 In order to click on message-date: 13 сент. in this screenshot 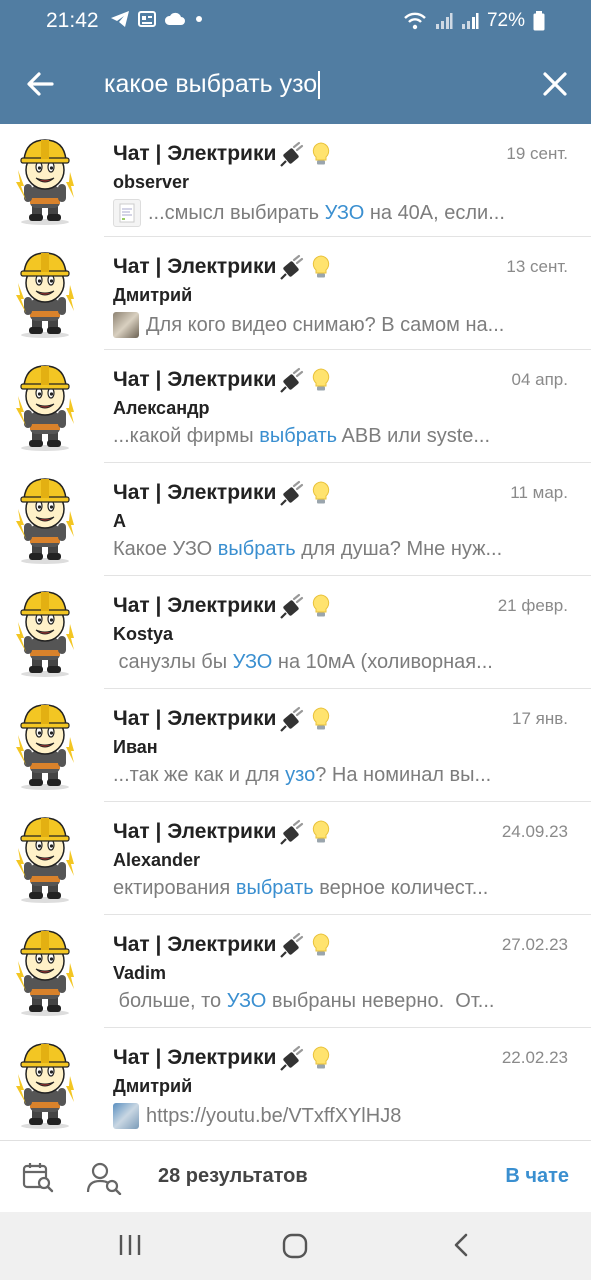, I will do `click(537, 266)`.